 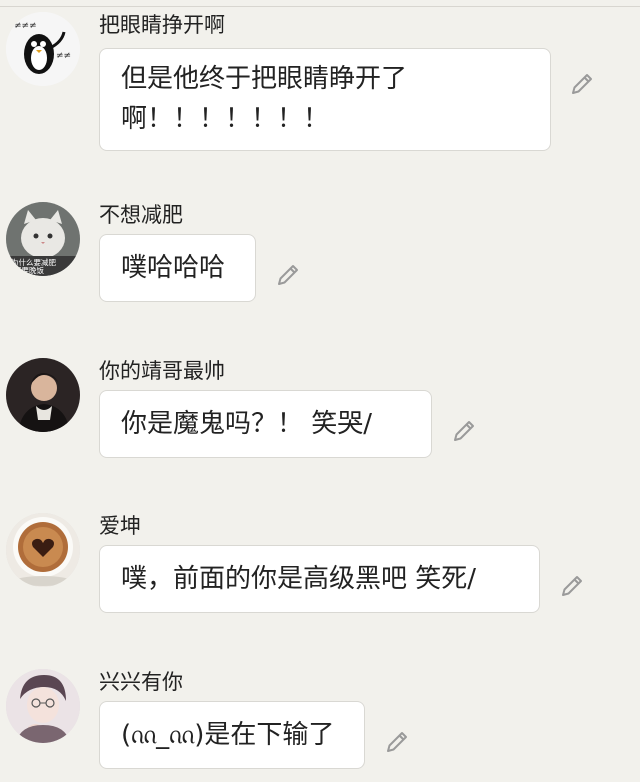 I want to click on message-bubble: 噗哈哈哈, so click(x=177, y=268).